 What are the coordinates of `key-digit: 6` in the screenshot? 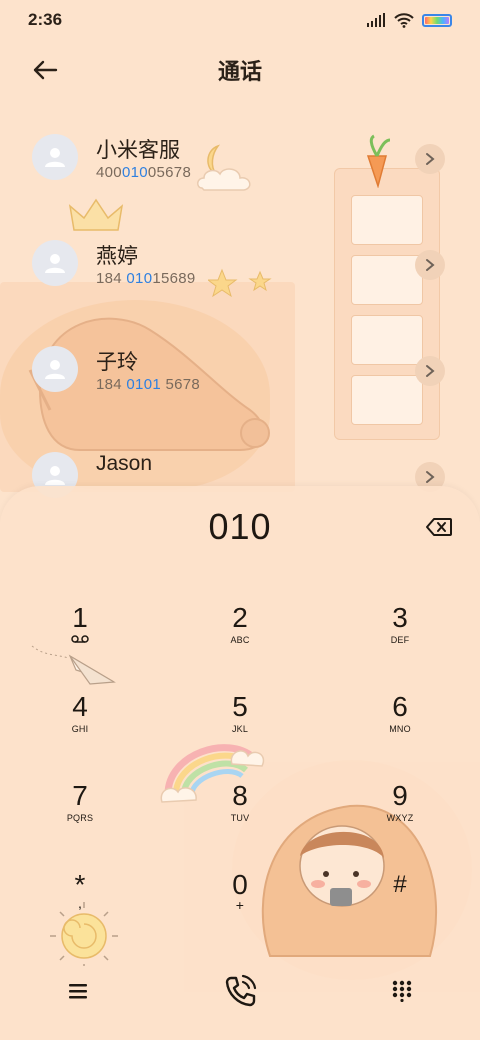 It's located at (400, 706).